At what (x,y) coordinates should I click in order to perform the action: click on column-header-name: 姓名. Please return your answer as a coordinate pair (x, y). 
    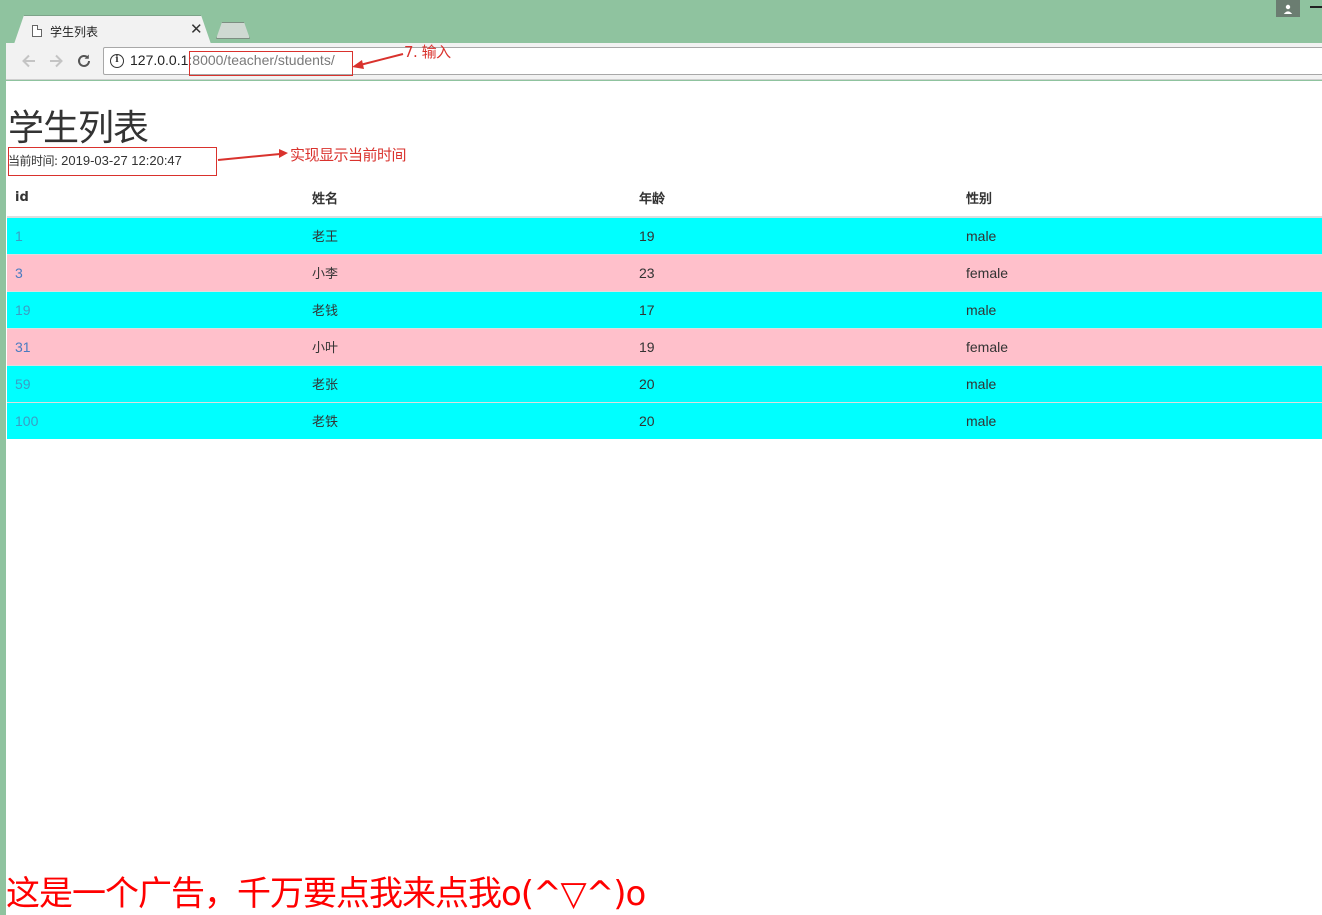
    Looking at the image, I should click on (467, 198).